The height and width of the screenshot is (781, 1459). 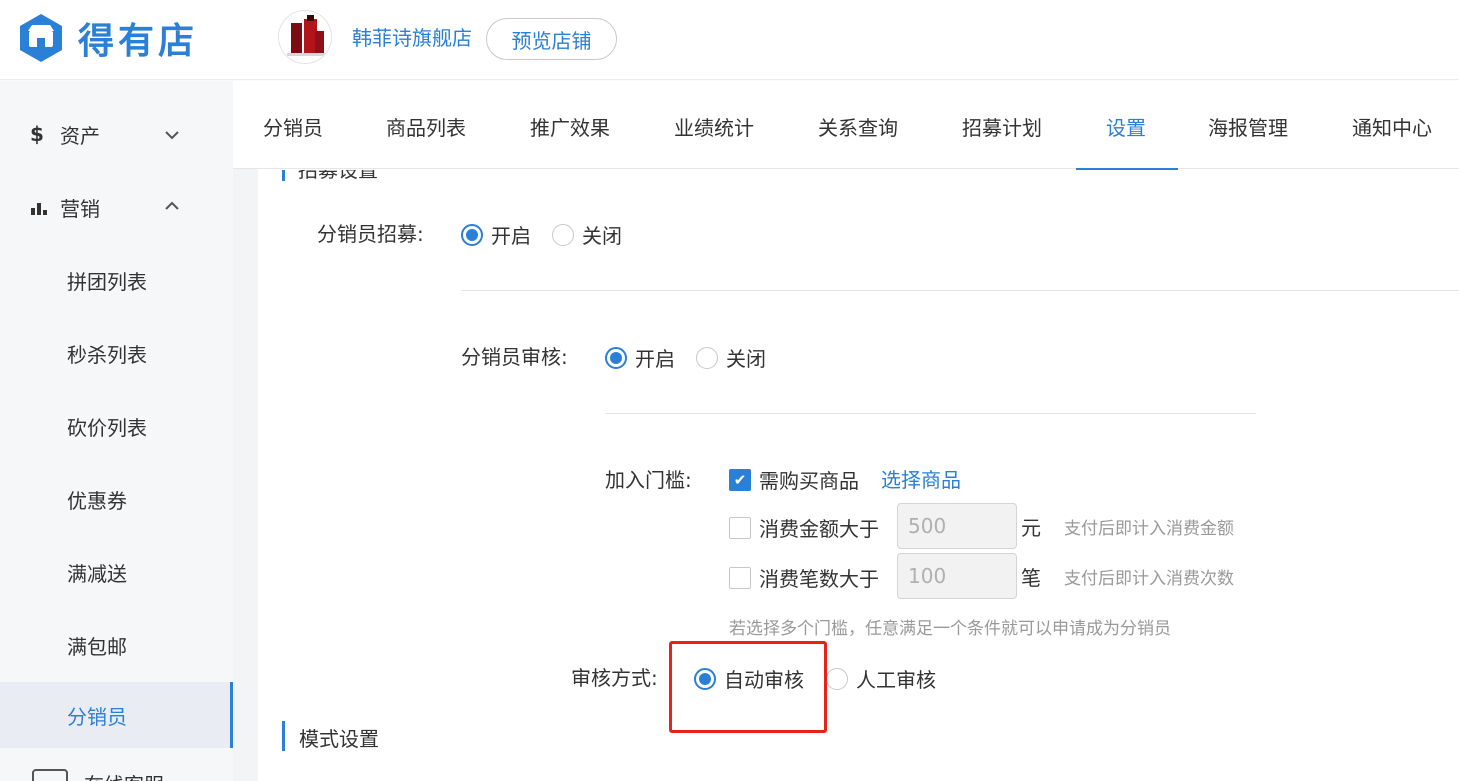 I want to click on preview-store-button: 预览店铺, so click(x=551, y=39).